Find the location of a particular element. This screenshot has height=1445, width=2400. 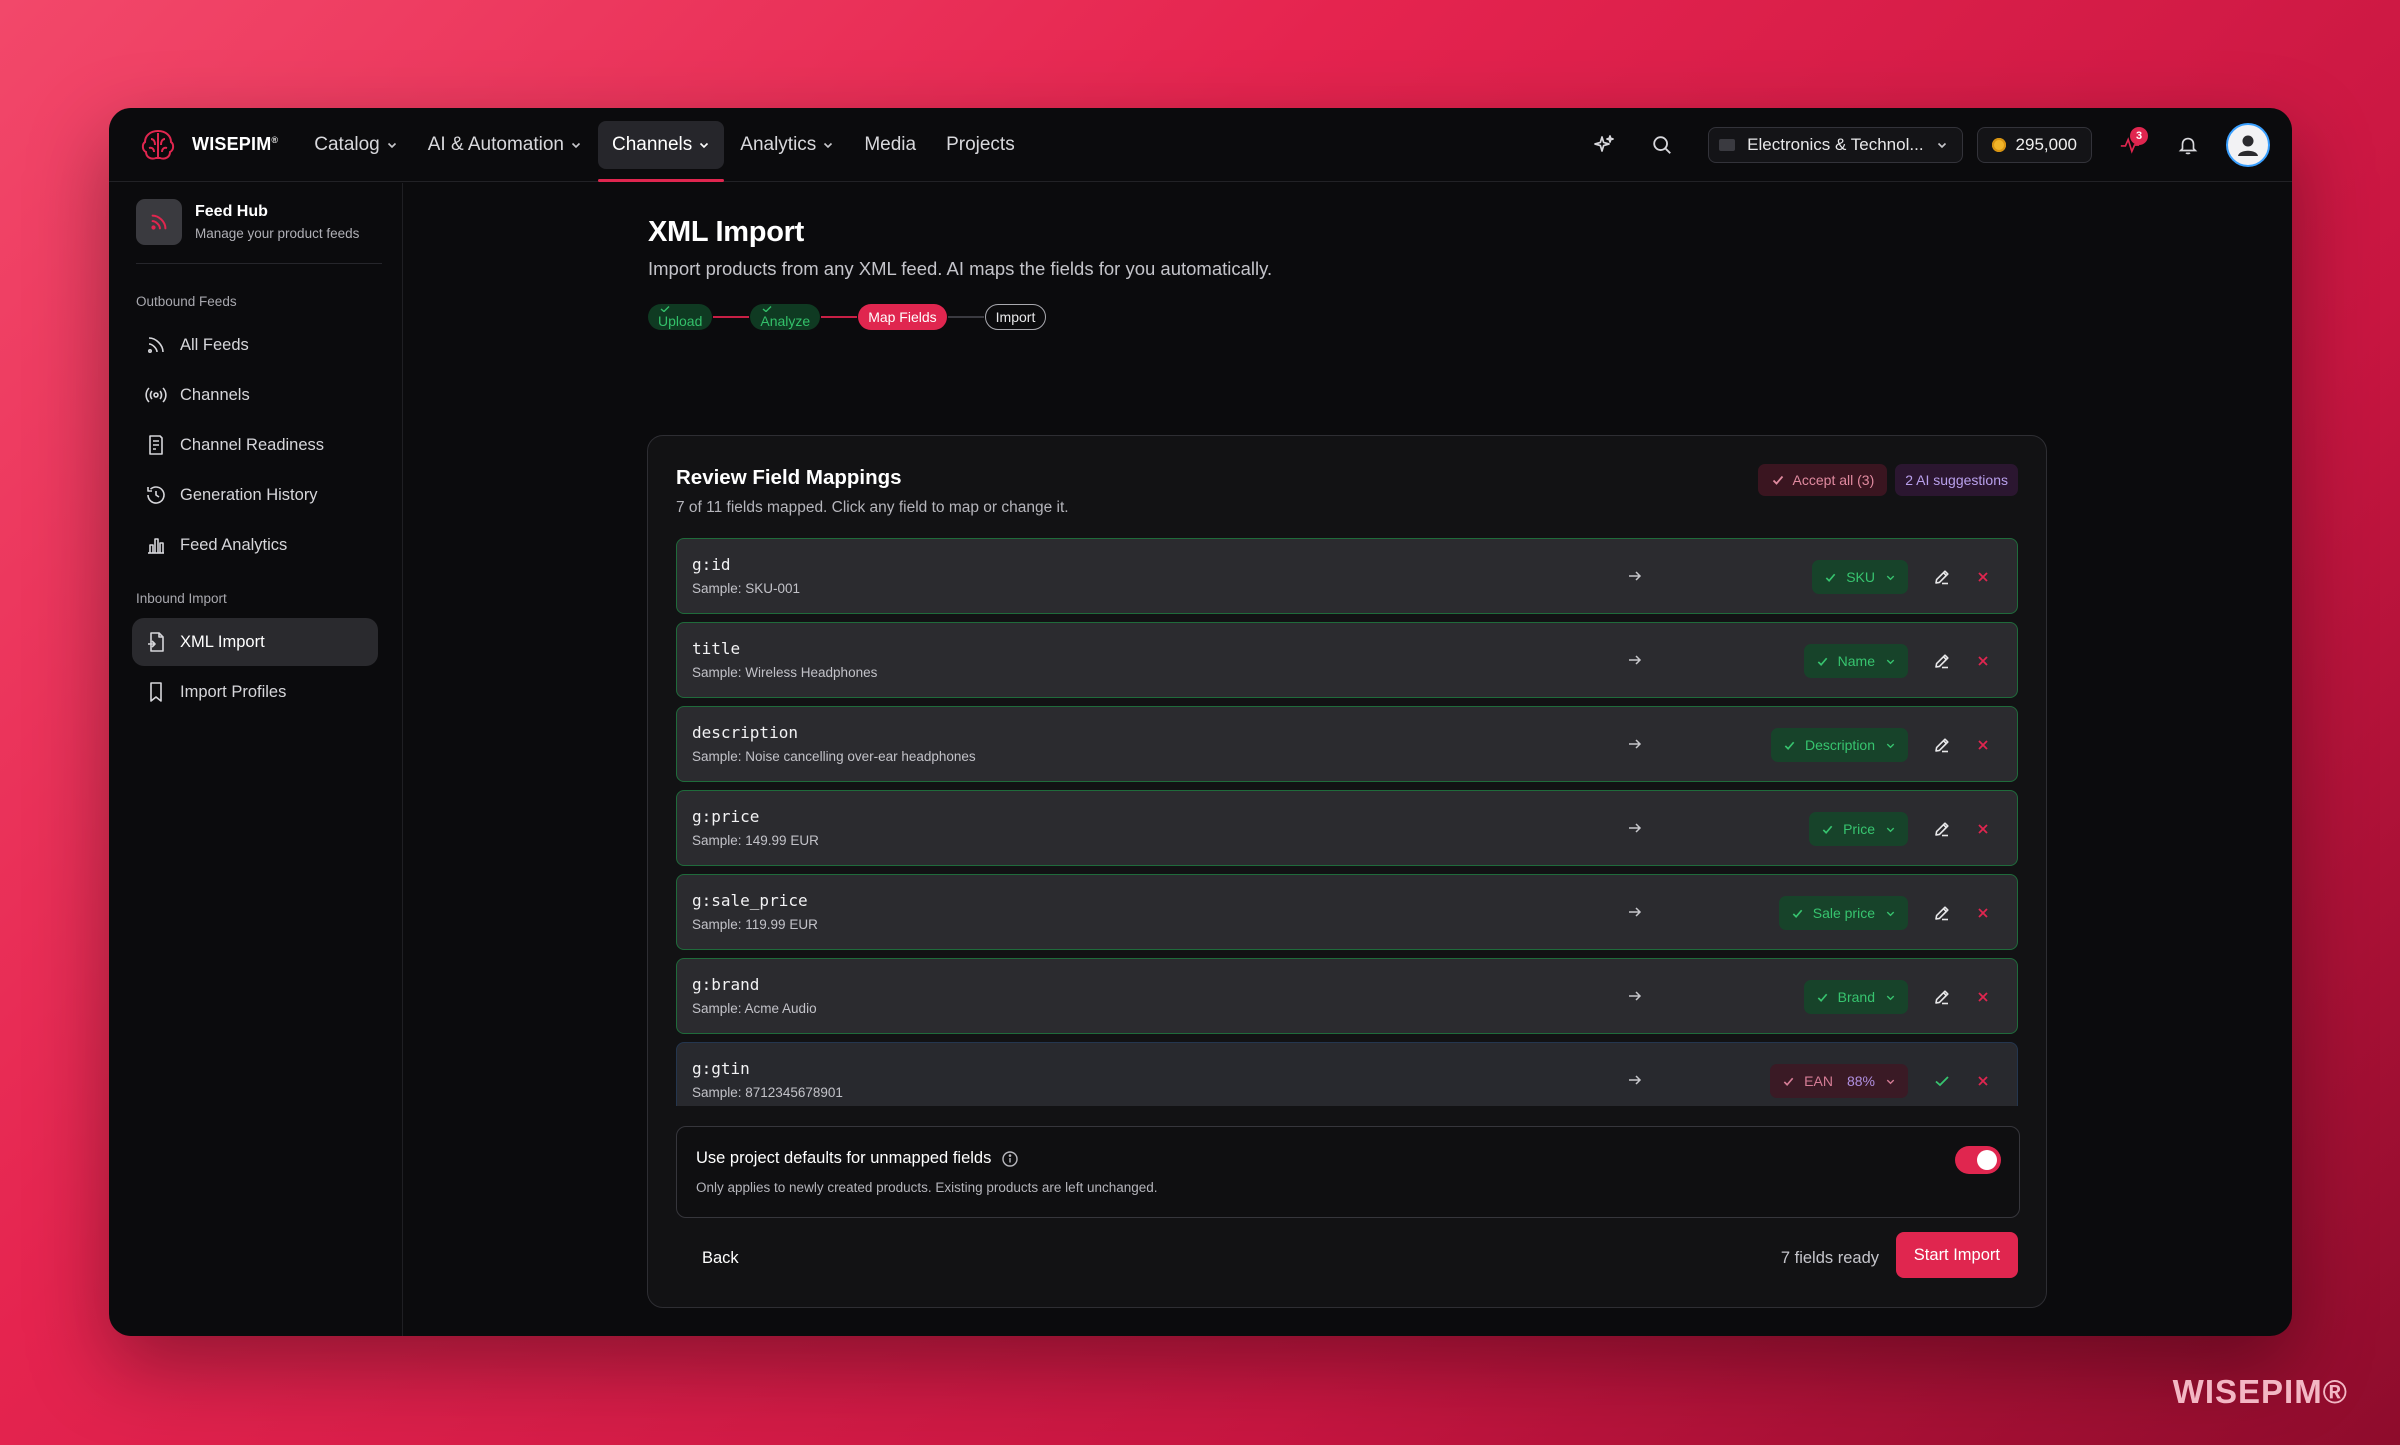

target-field-select: EAN 88% is located at coordinates (1839, 1081).